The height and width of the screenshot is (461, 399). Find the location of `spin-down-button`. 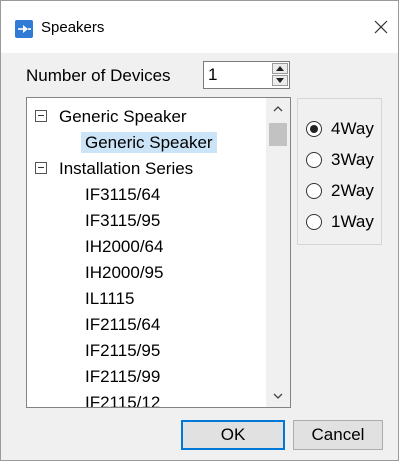

spin-down-button is located at coordinates (280, 80).